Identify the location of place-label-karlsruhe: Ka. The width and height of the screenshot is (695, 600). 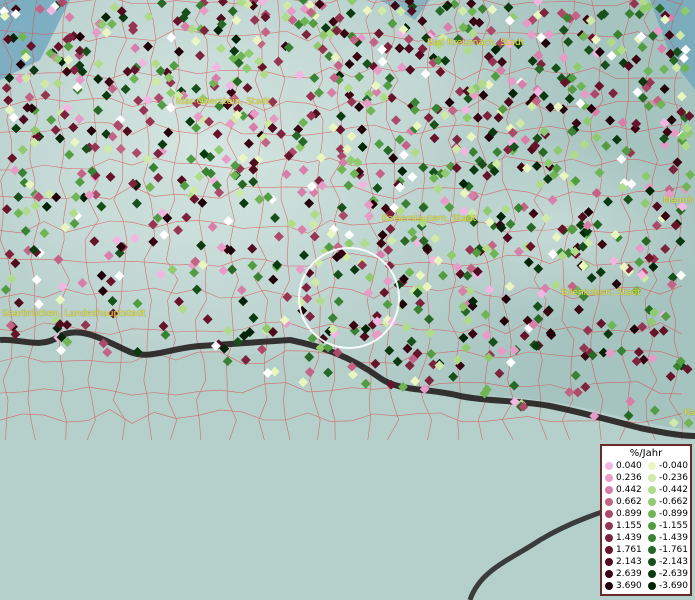
(689, 413).